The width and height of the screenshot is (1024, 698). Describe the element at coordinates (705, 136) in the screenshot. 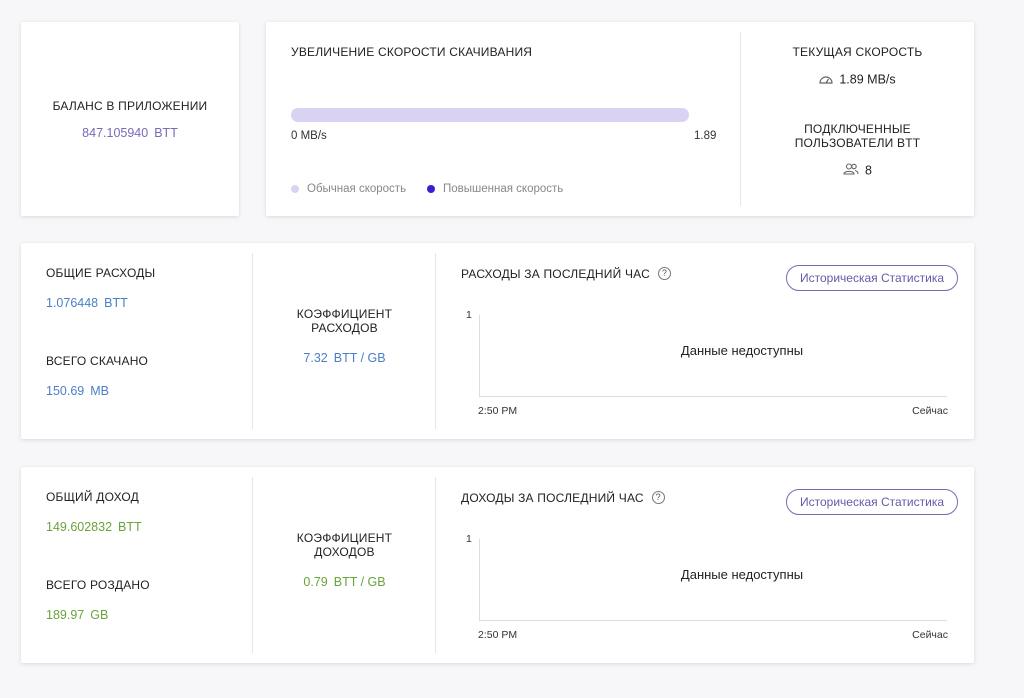

I see `speed-max-label: 1.89` at that location.